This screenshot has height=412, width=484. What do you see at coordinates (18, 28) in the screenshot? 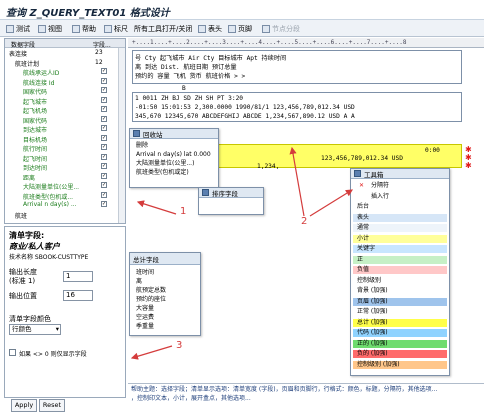
I see `test-button: 测试` at bounding box center [18, 28].